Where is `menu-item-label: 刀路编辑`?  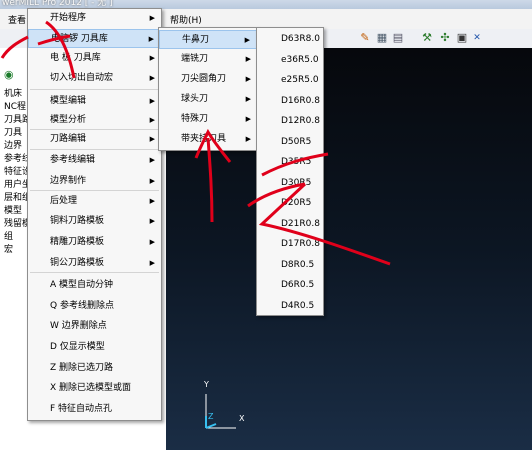 menu-item-label: 刀路编辑 is located at coordinates (68, 139).